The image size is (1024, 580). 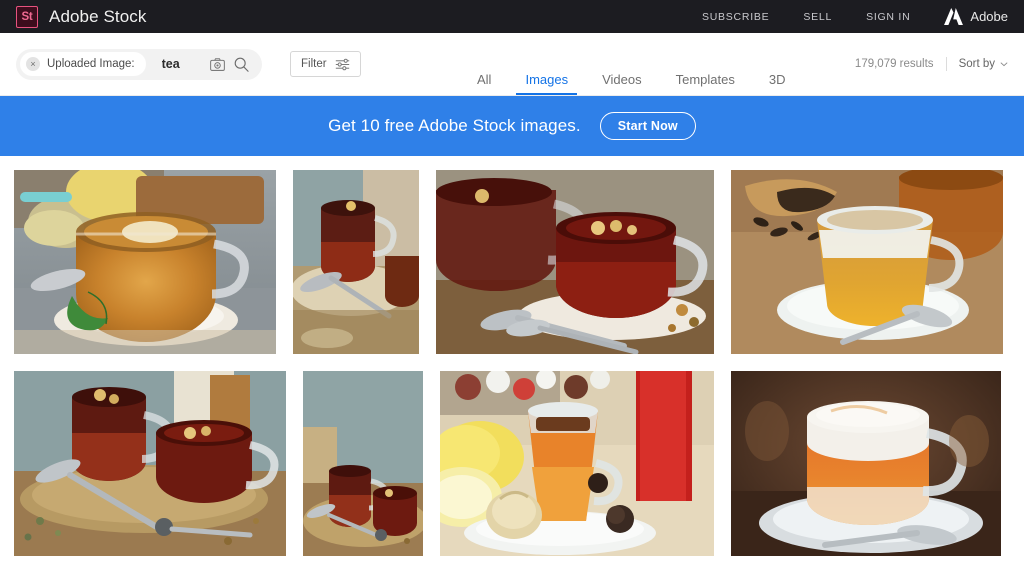 What do you see at coordinates (546, 84) in the screenshot?
I see `tab-images: Images` at bounding box center [546, 84].